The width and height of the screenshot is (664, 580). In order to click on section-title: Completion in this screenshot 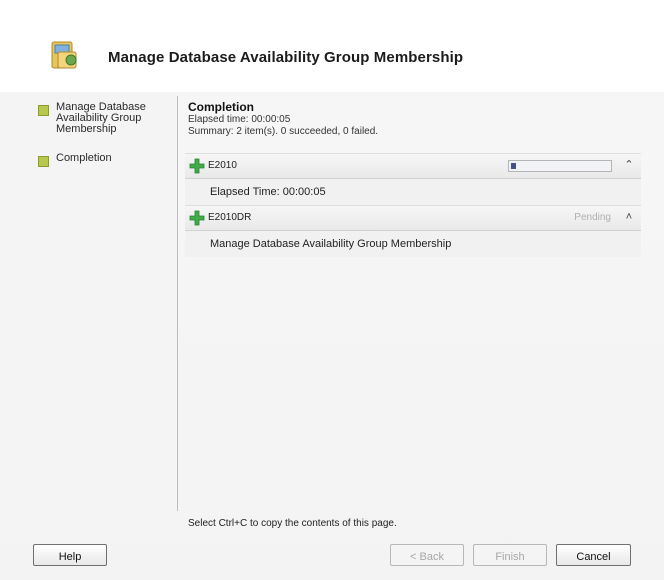, I will do `click(221, 107)`.